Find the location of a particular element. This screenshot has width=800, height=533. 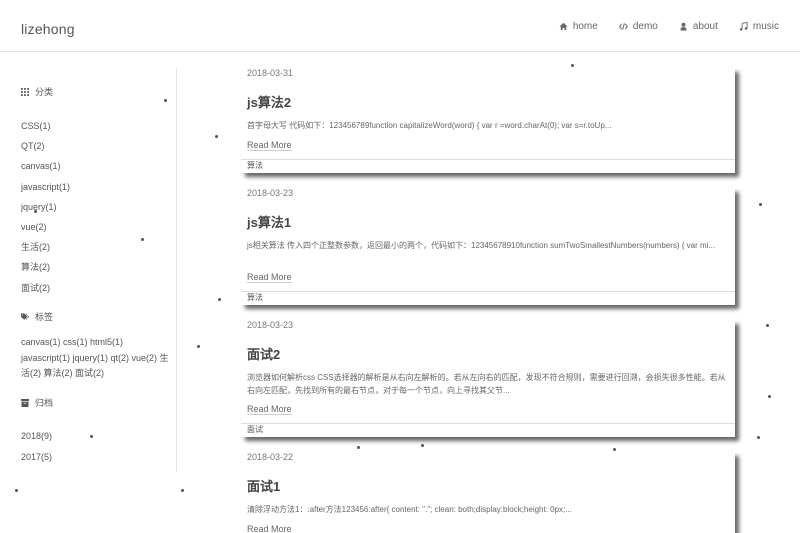

tag-item: qt(2) is located at coordinates (121, 358).